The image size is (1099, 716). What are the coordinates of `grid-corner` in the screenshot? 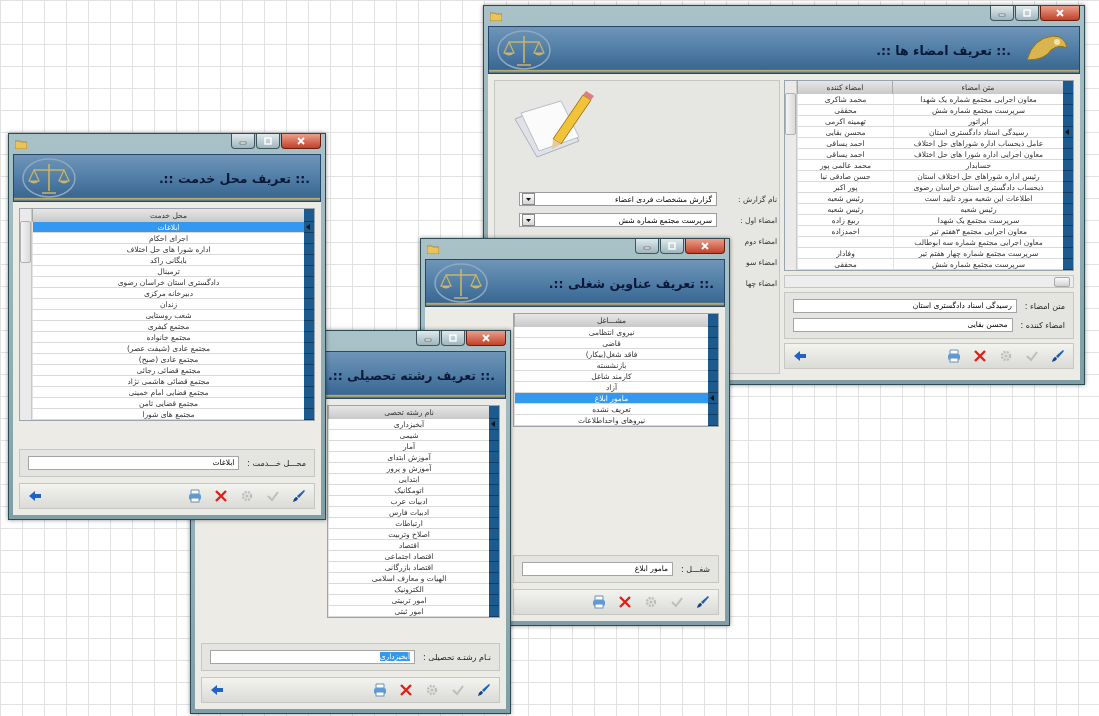 It's located at (713, 320).